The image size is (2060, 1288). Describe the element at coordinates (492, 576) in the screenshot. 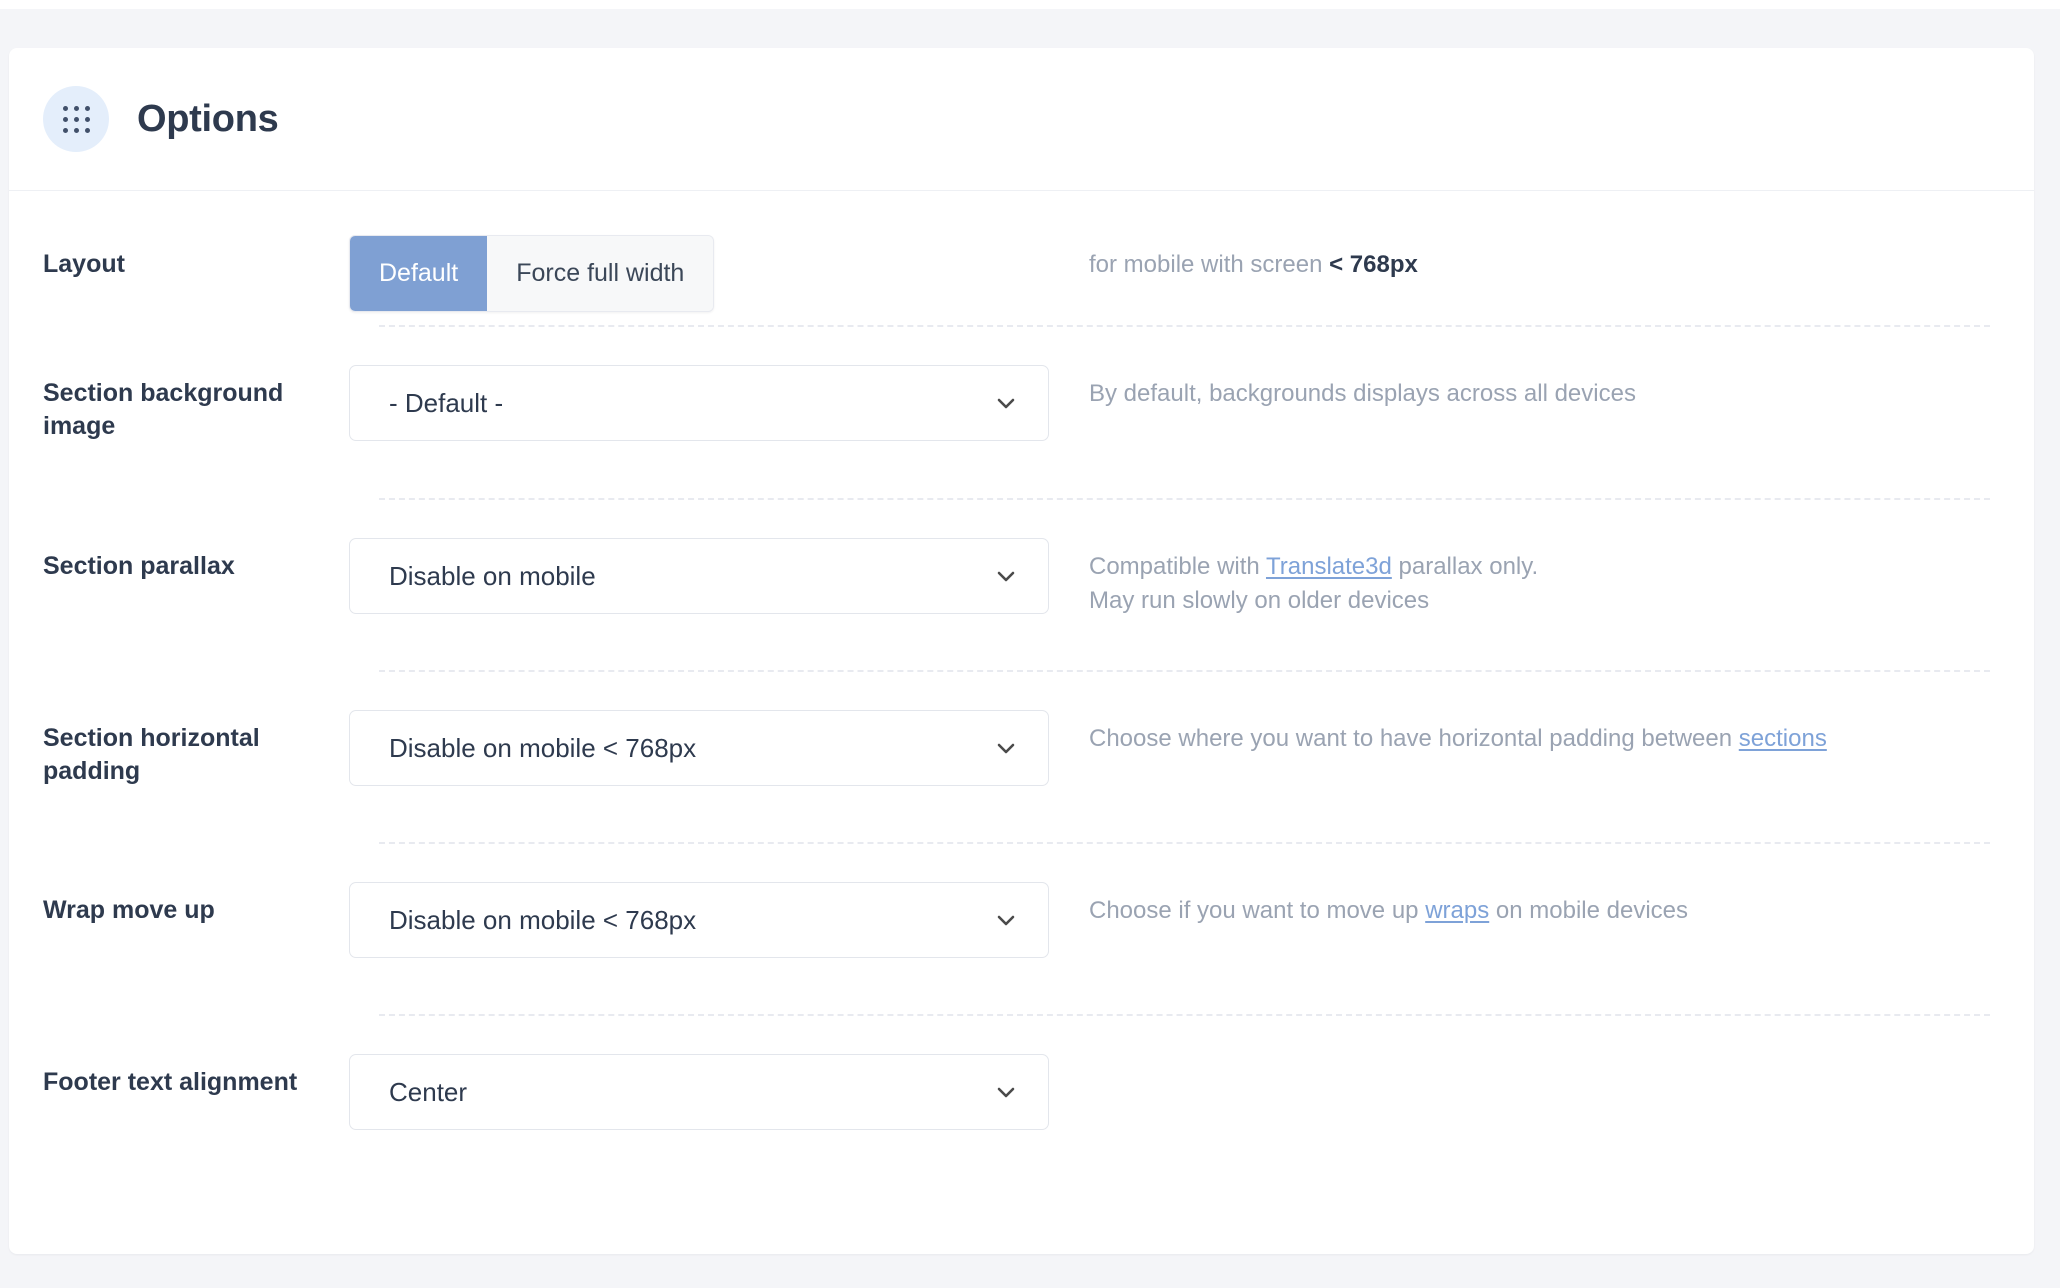

I see `select-value: Disable on mobile` at that location.